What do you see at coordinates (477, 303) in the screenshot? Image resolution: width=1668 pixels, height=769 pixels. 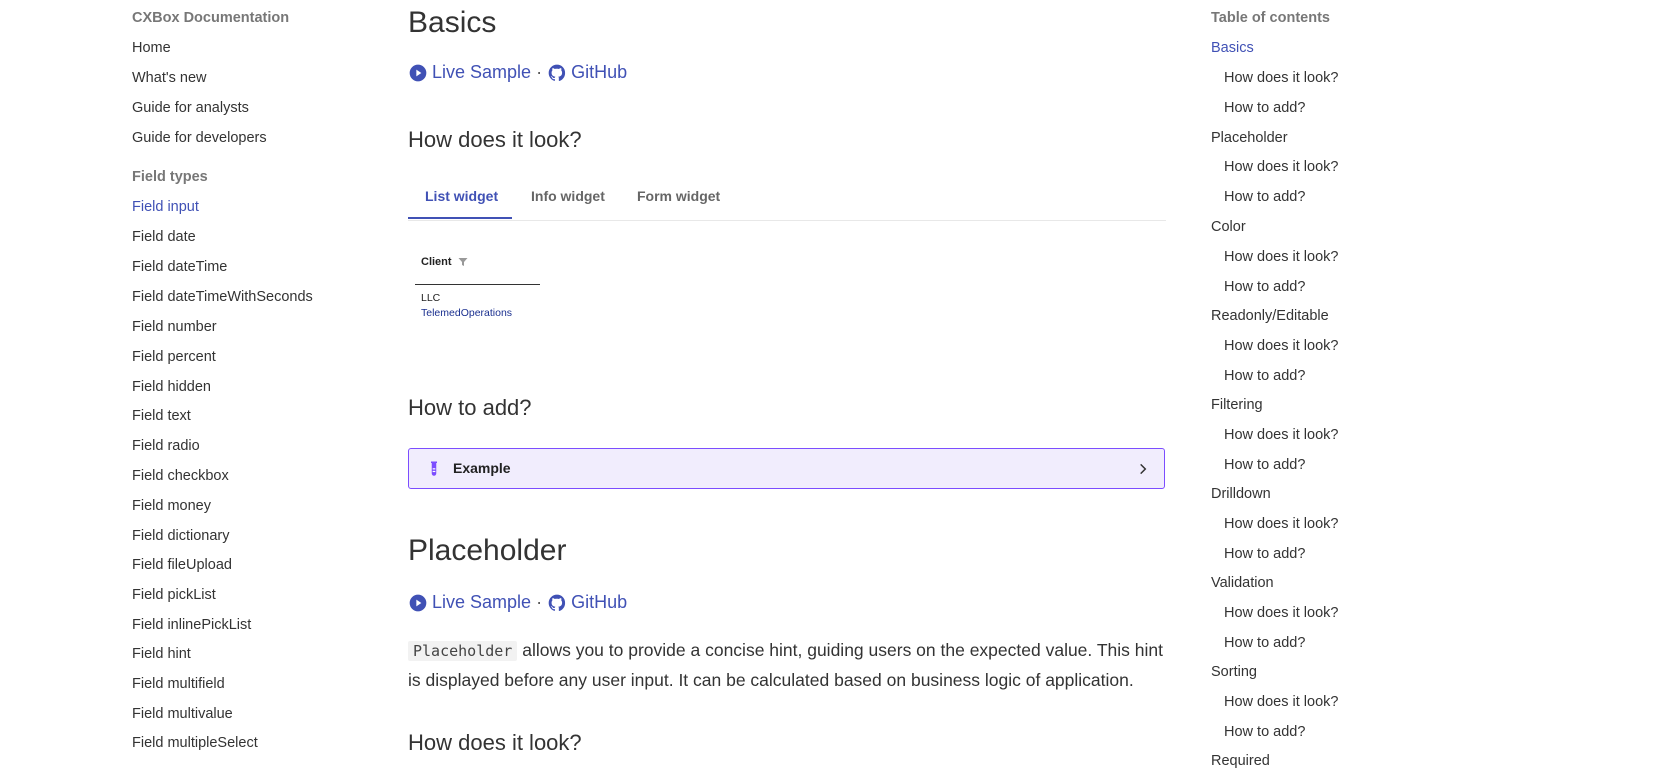 I see `table-row: LLC TelemedOperations` at bounding box center [477, 303].